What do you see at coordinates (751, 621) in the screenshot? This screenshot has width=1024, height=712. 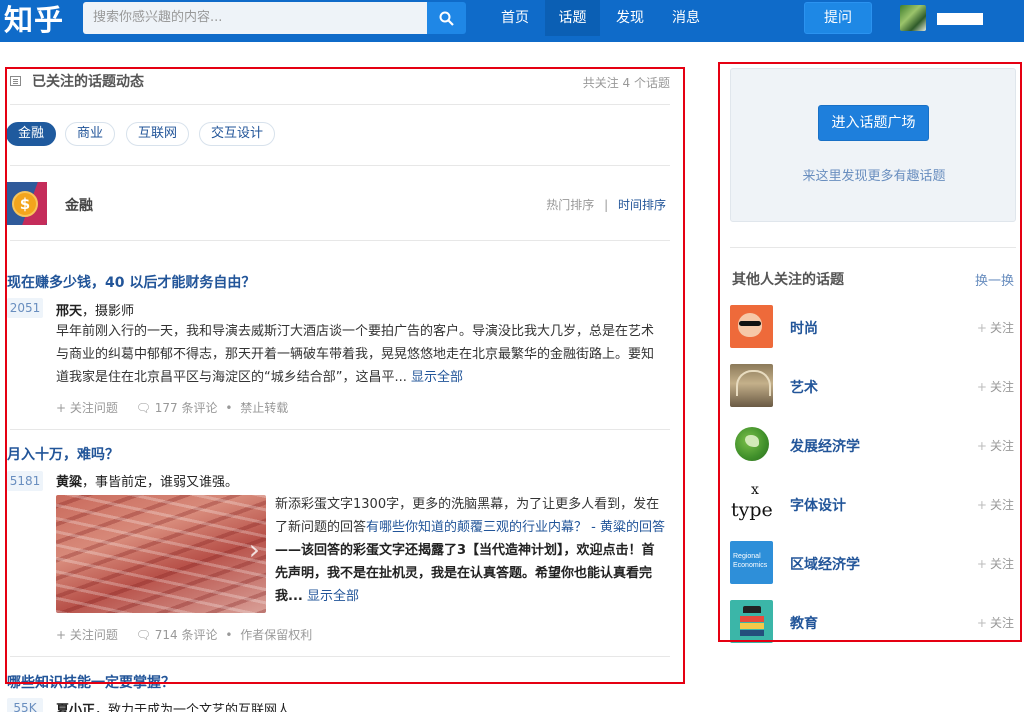 I see `education-thumbnail` at bounding box center [751, 621].